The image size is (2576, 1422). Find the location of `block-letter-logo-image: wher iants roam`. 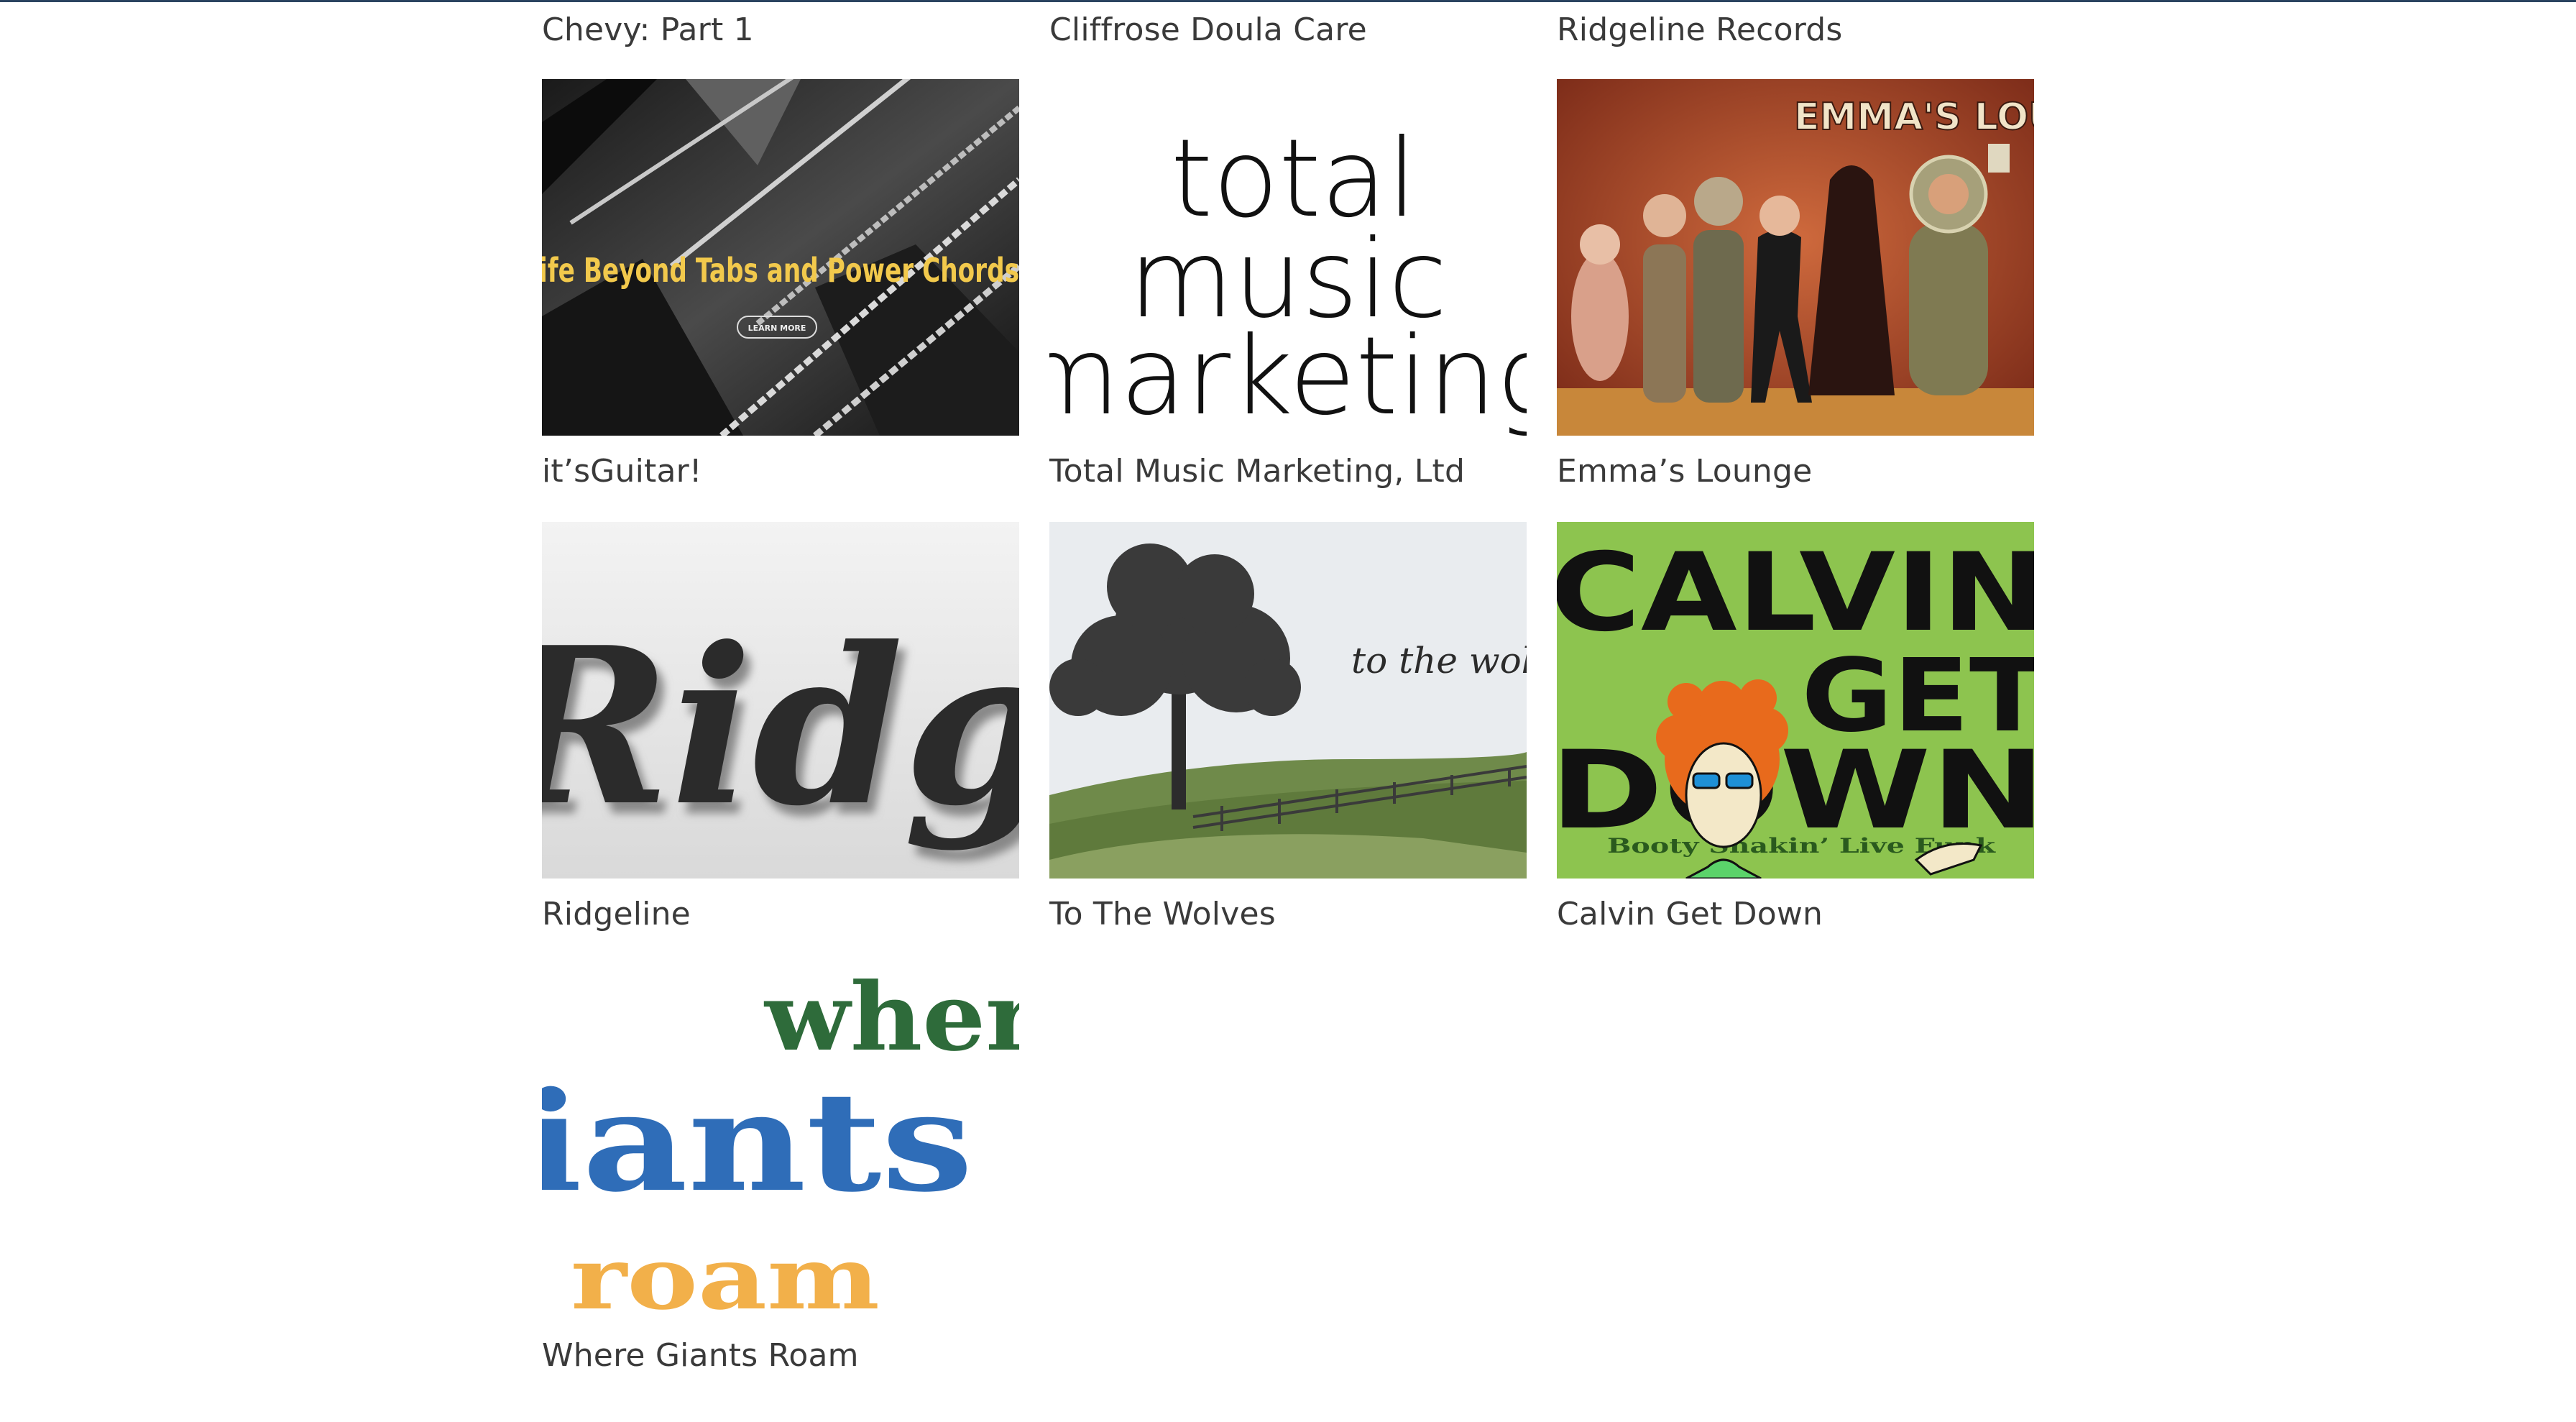

block-letter-logo-image: wher iants roam is located at coordinates (780, 1141).